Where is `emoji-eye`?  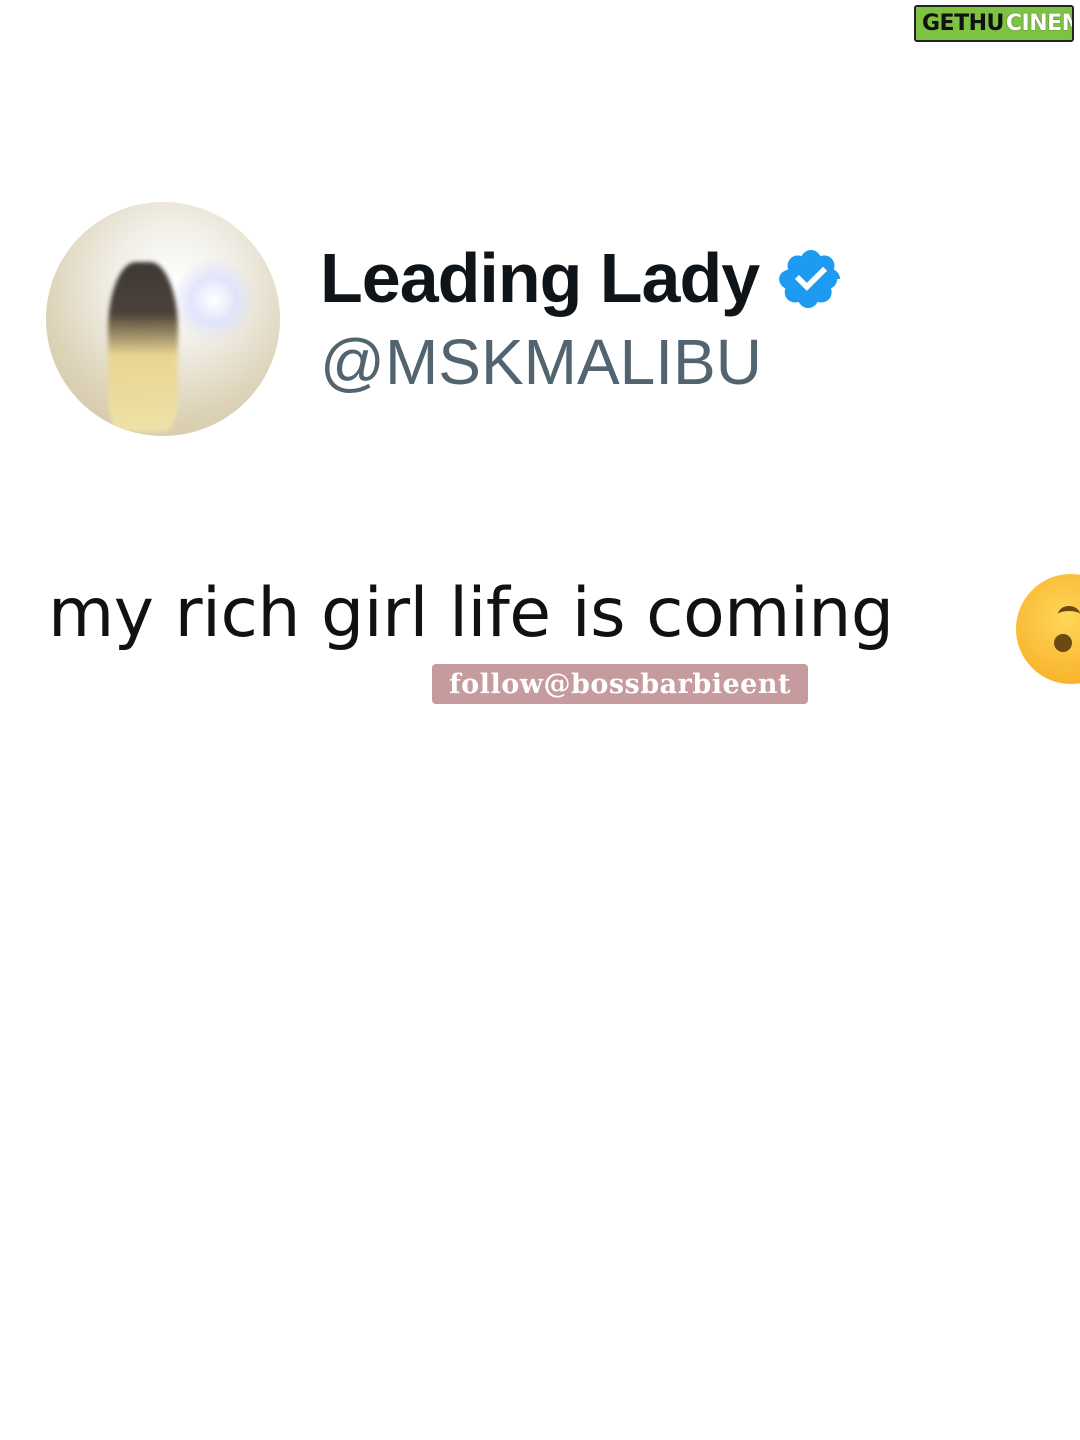
emoji-eye is located at coordinates (1069, 614).